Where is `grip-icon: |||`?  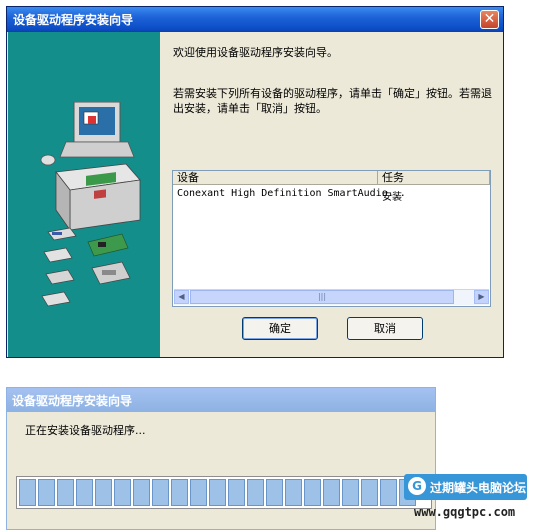
grip-icon: ||| is located at coordinates (322, 296).